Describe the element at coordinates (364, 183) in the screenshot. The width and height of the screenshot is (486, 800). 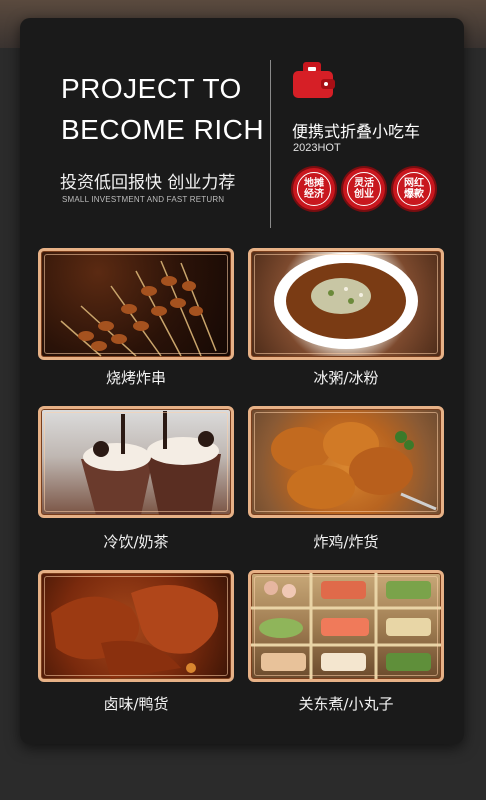
I see `badge-text: 灵活` at that location.